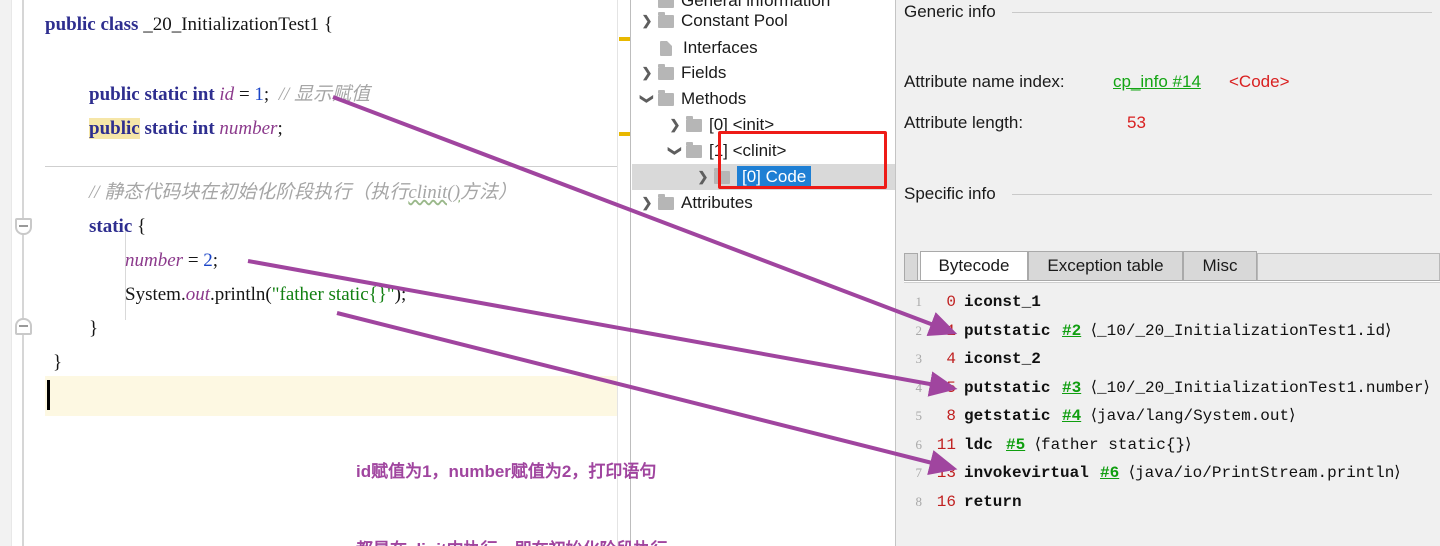 The image size is (1440, 546). I want to click on code-line: // 静态代码块在初始化阶段执行（执行clinit()方法）, so click(325, 193).